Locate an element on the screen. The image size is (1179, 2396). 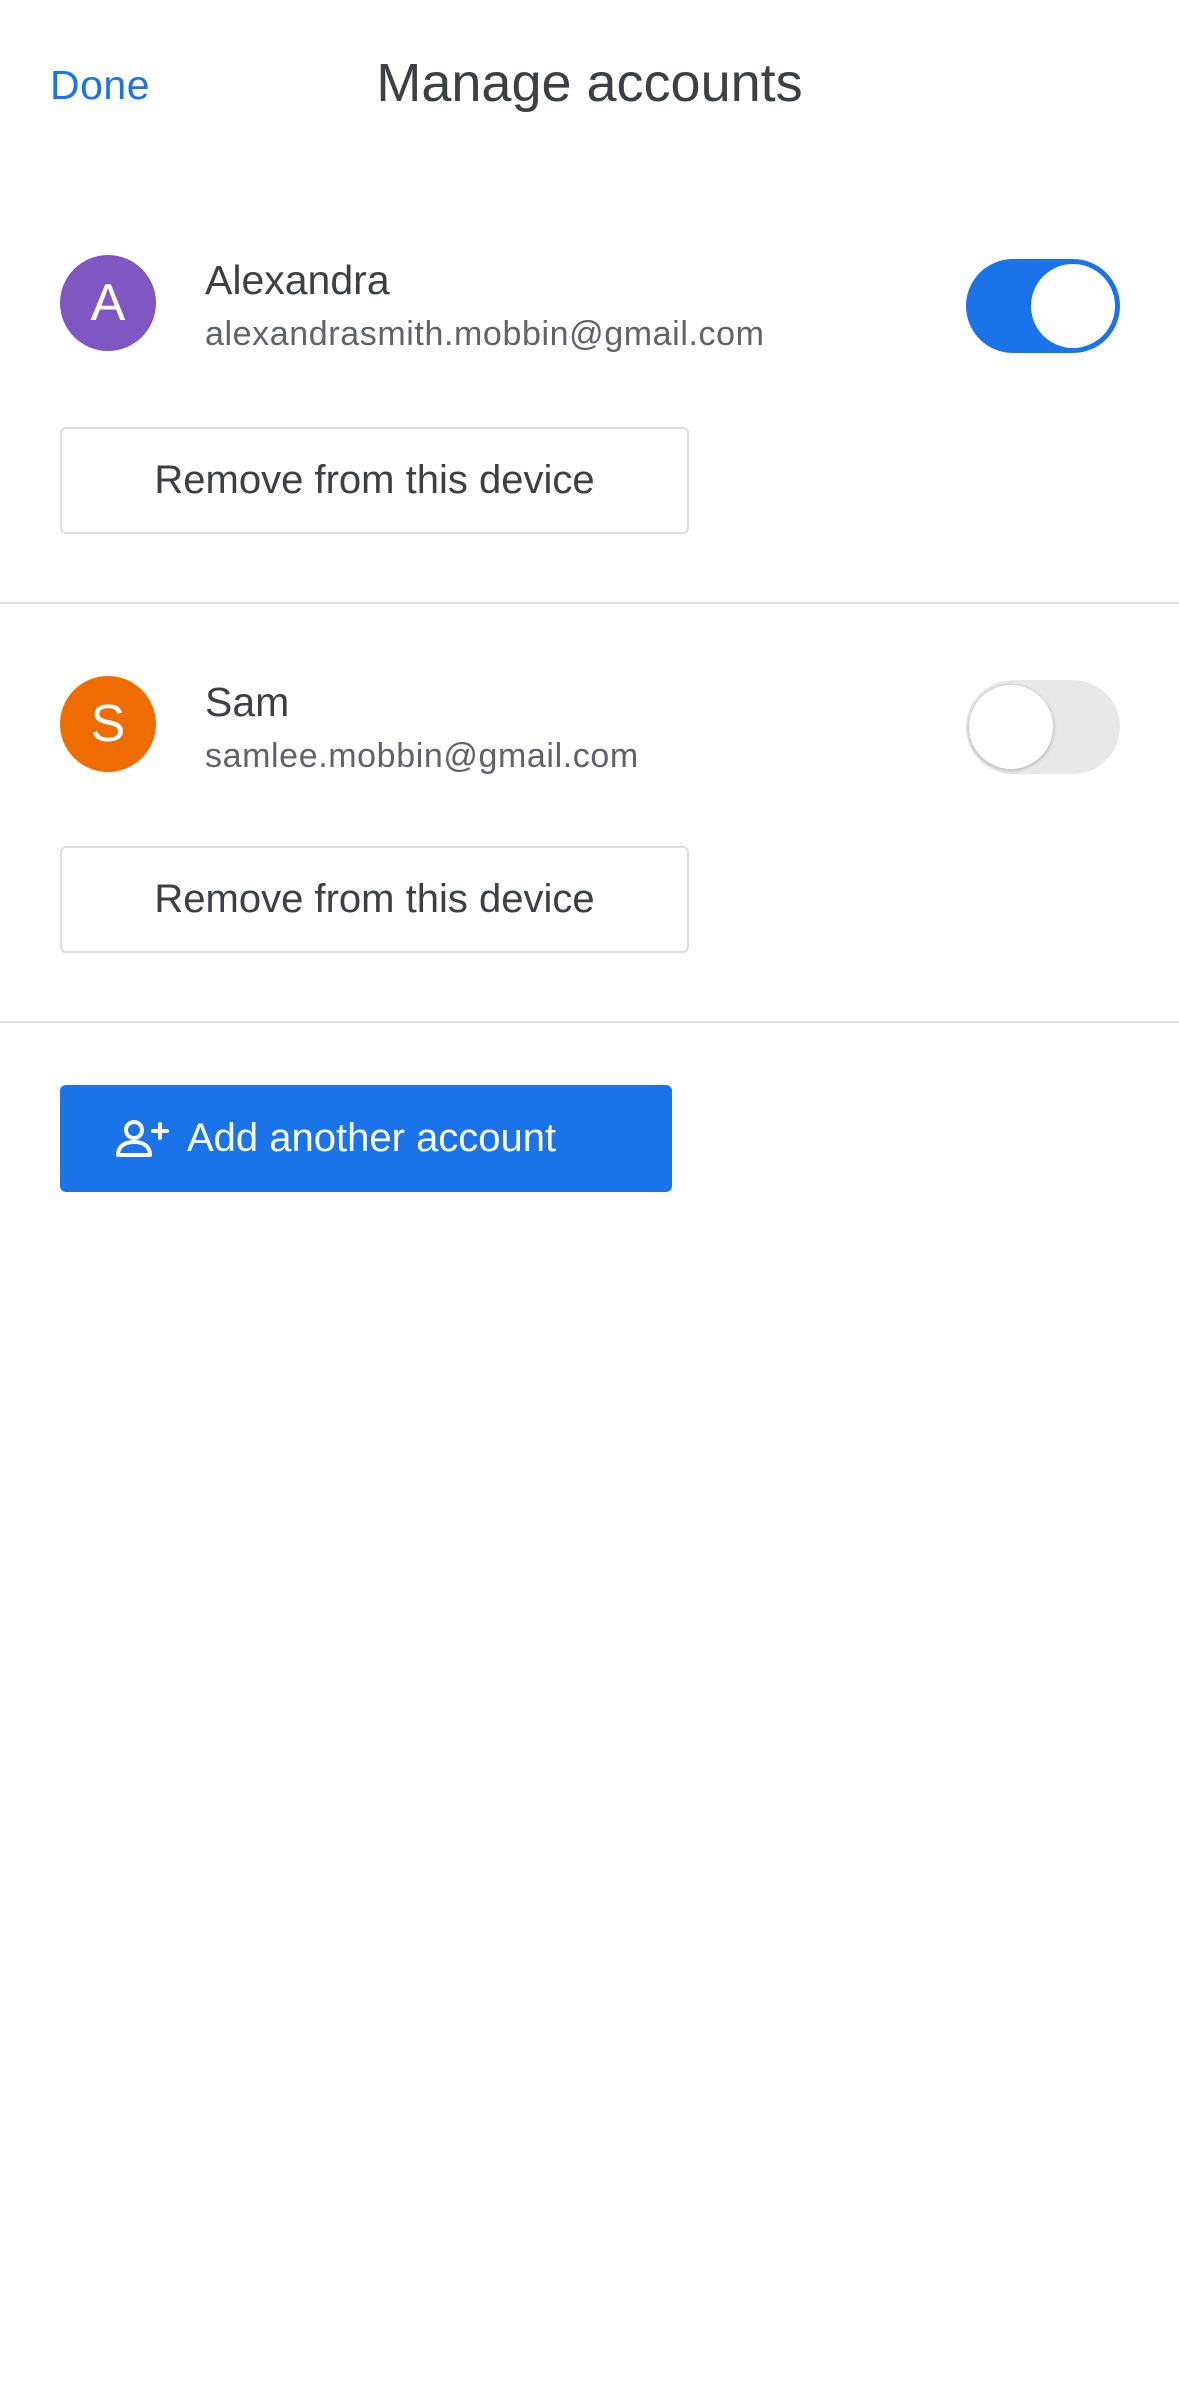
account-name: Alexandra is located at coordinates (297, 280).